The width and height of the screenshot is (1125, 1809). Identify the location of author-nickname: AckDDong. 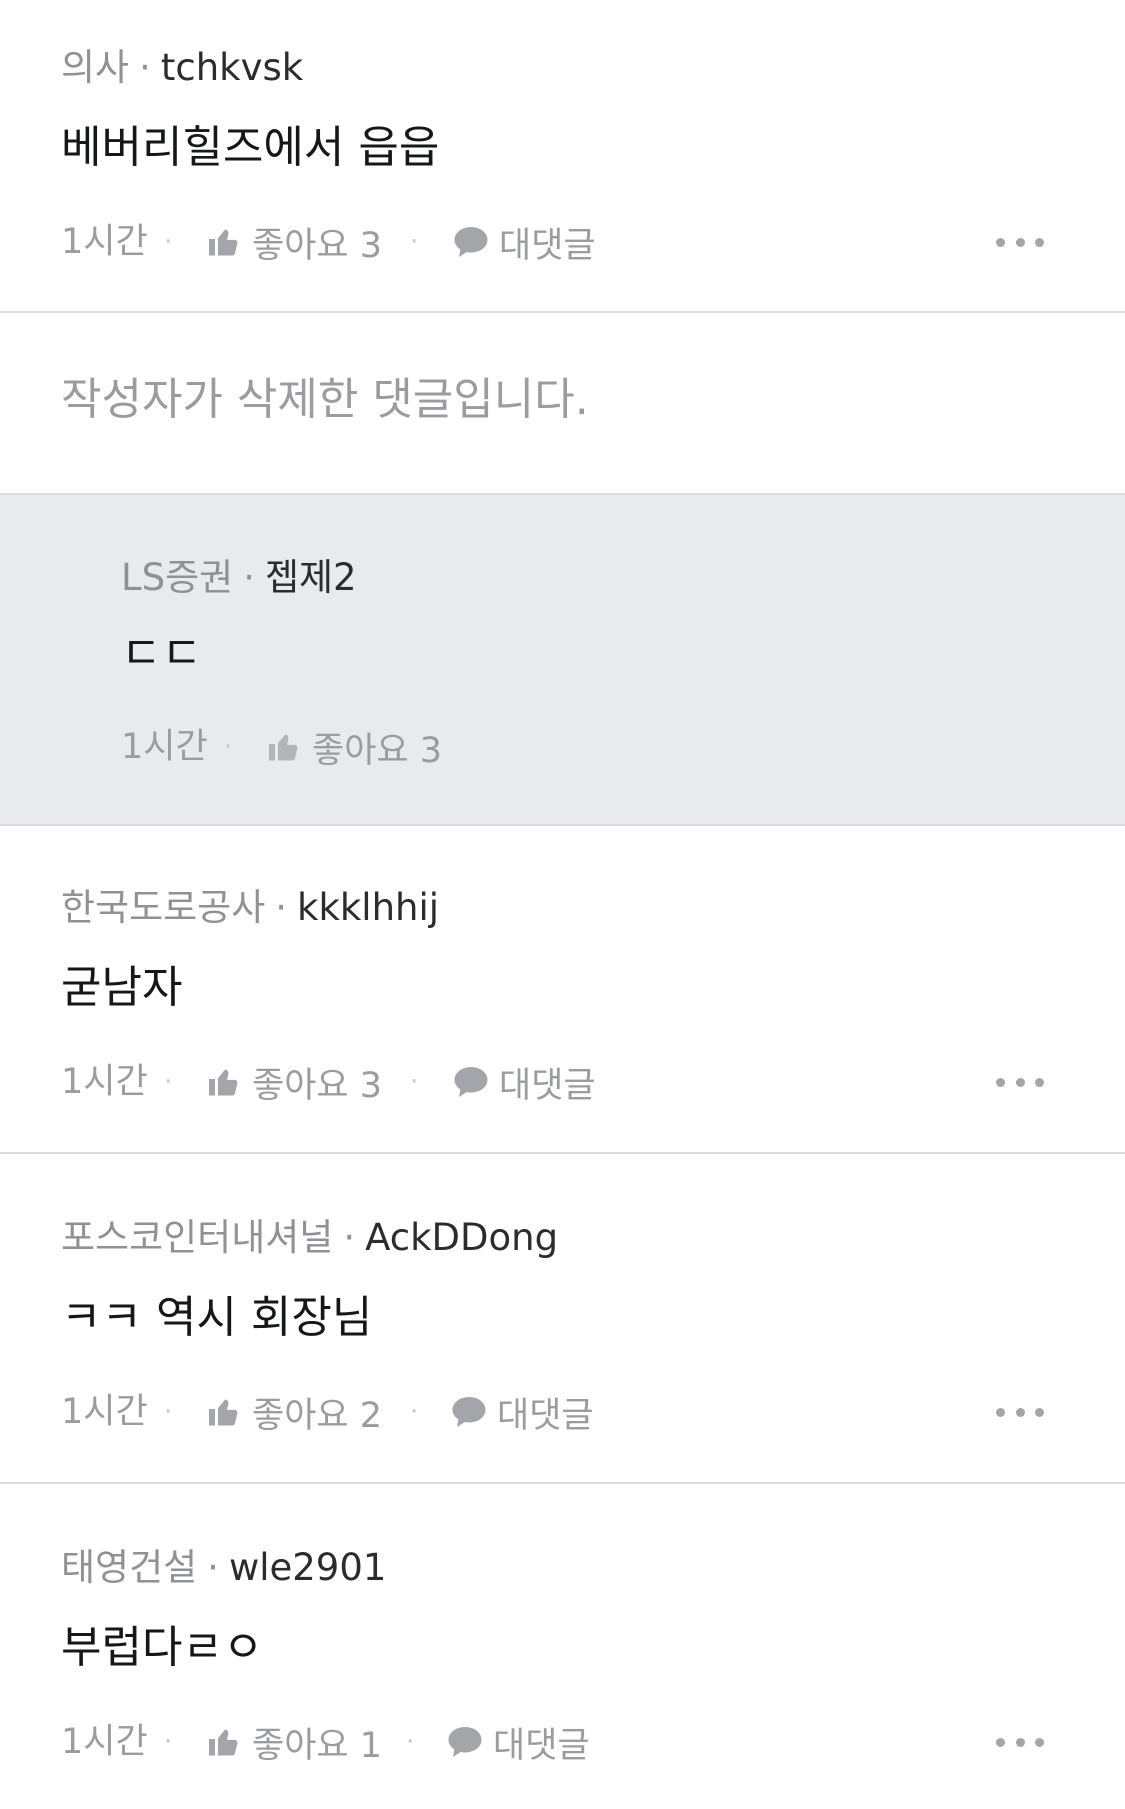
(461, 1237).